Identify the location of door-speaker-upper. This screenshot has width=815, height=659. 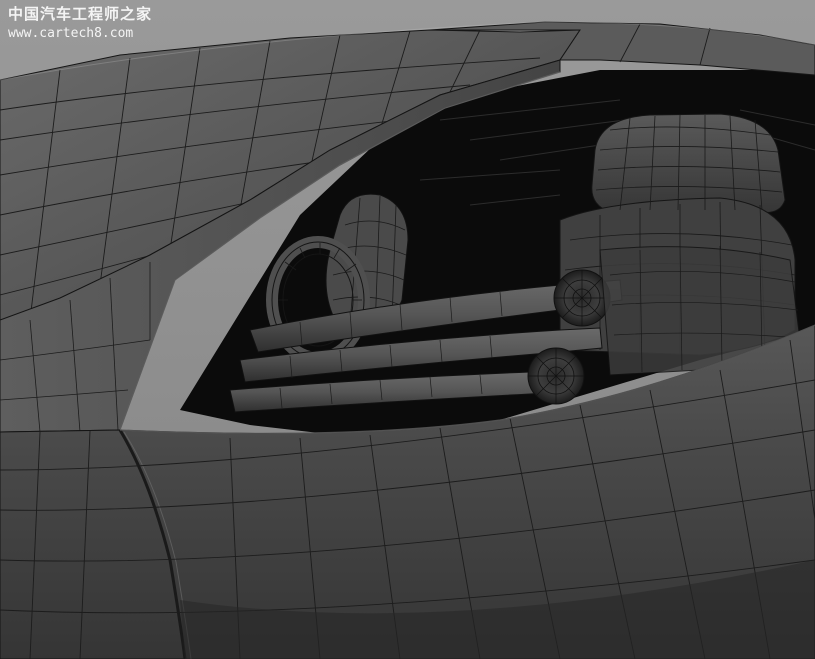
(582, 298).